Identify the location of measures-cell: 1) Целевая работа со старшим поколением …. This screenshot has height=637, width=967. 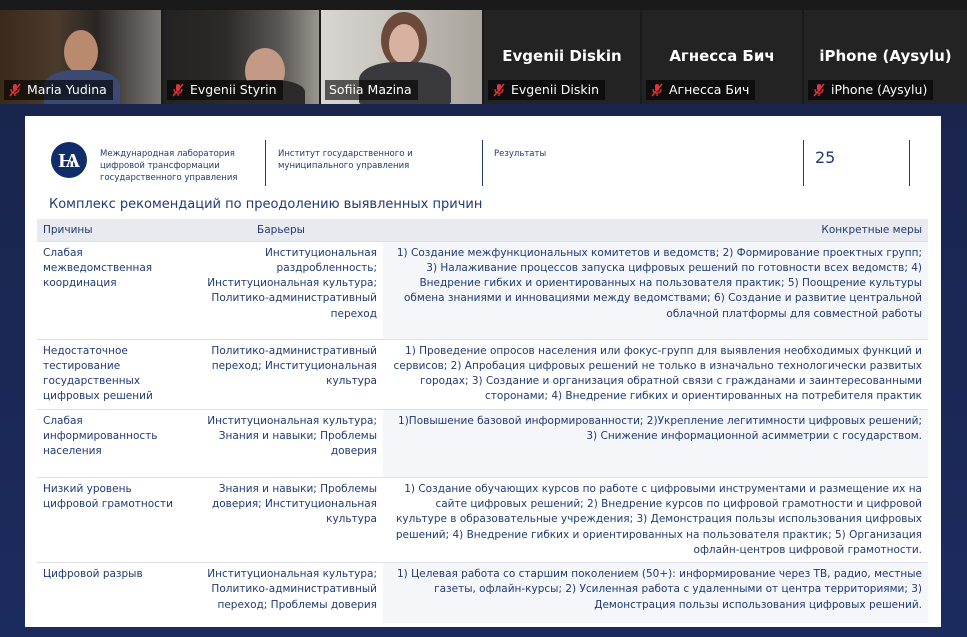
(655, 592).